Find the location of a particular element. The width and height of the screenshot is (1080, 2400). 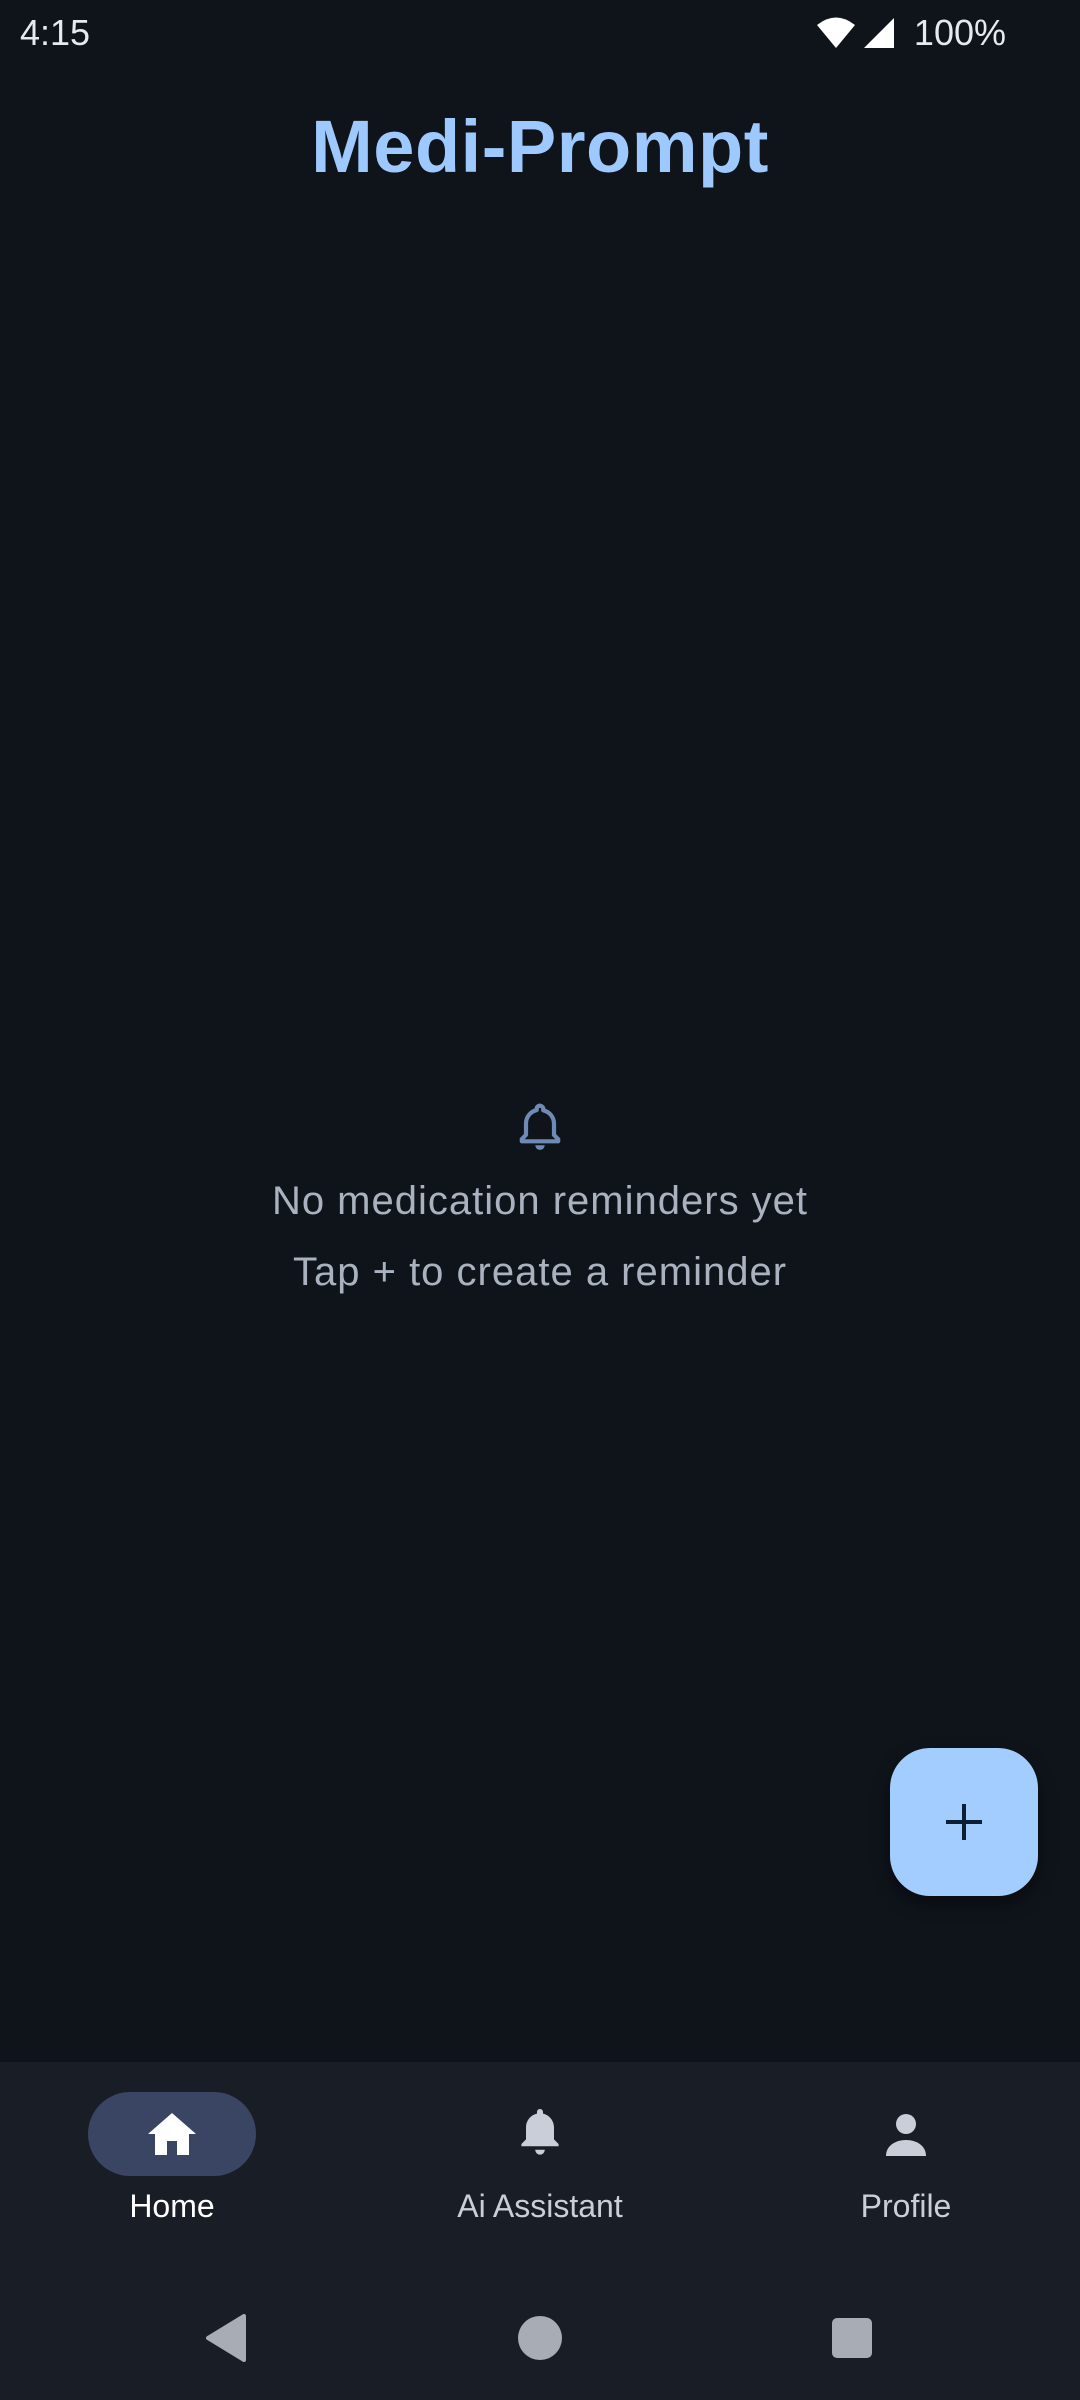

status-icons is located at coordinates (856, 33).